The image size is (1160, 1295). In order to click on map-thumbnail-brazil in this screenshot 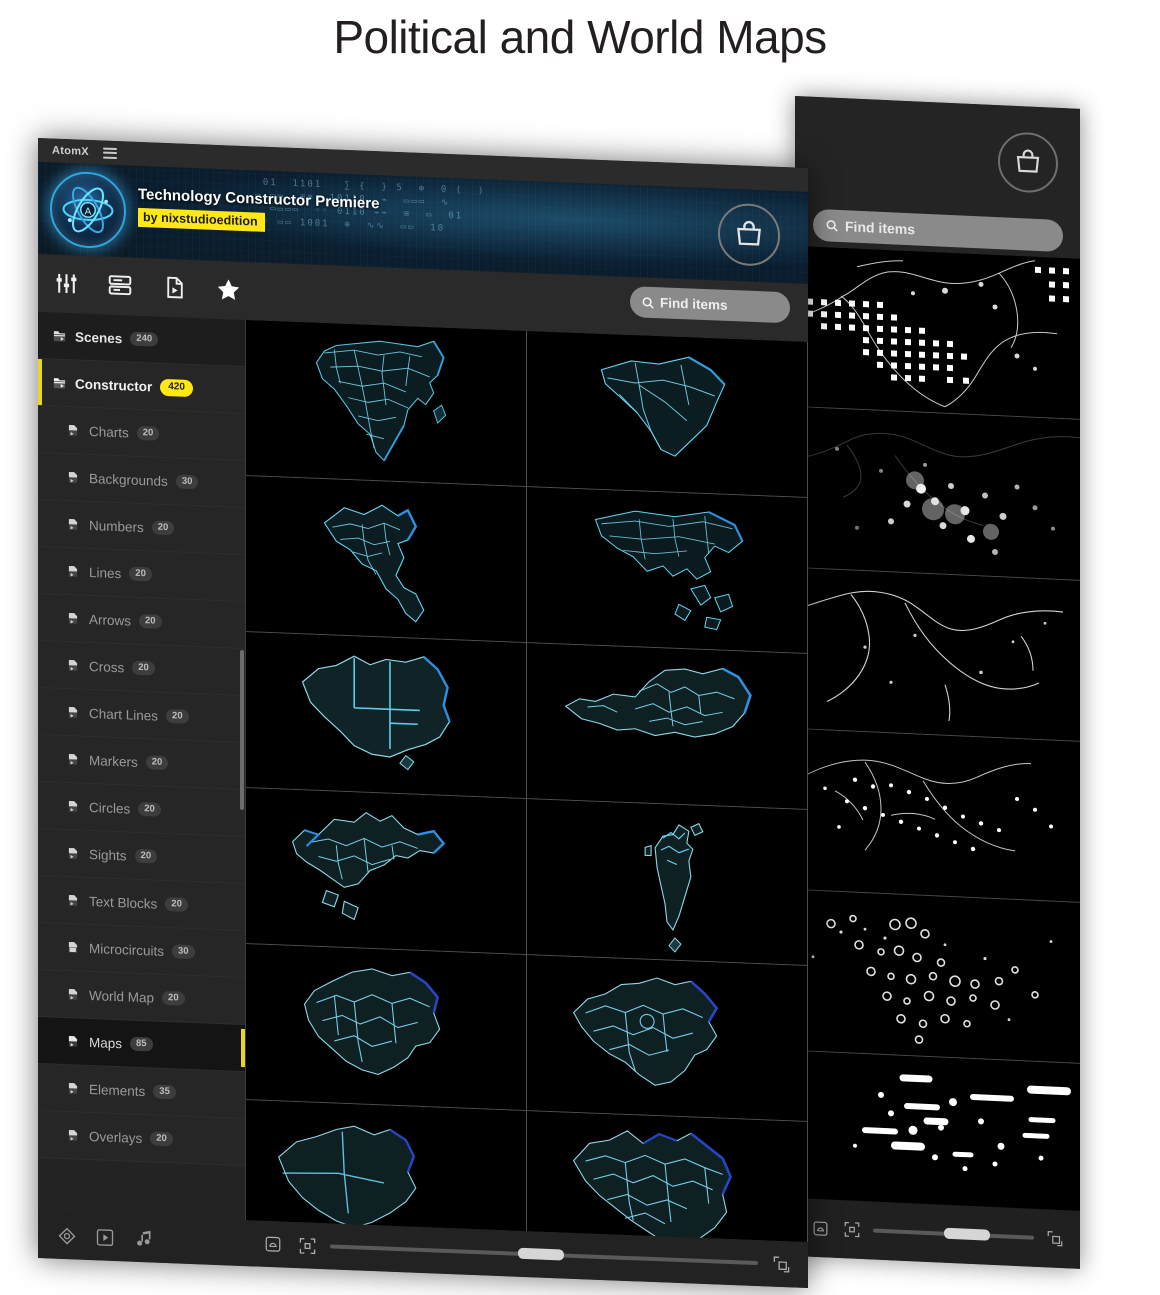, I will do `click(667, 1177)`.